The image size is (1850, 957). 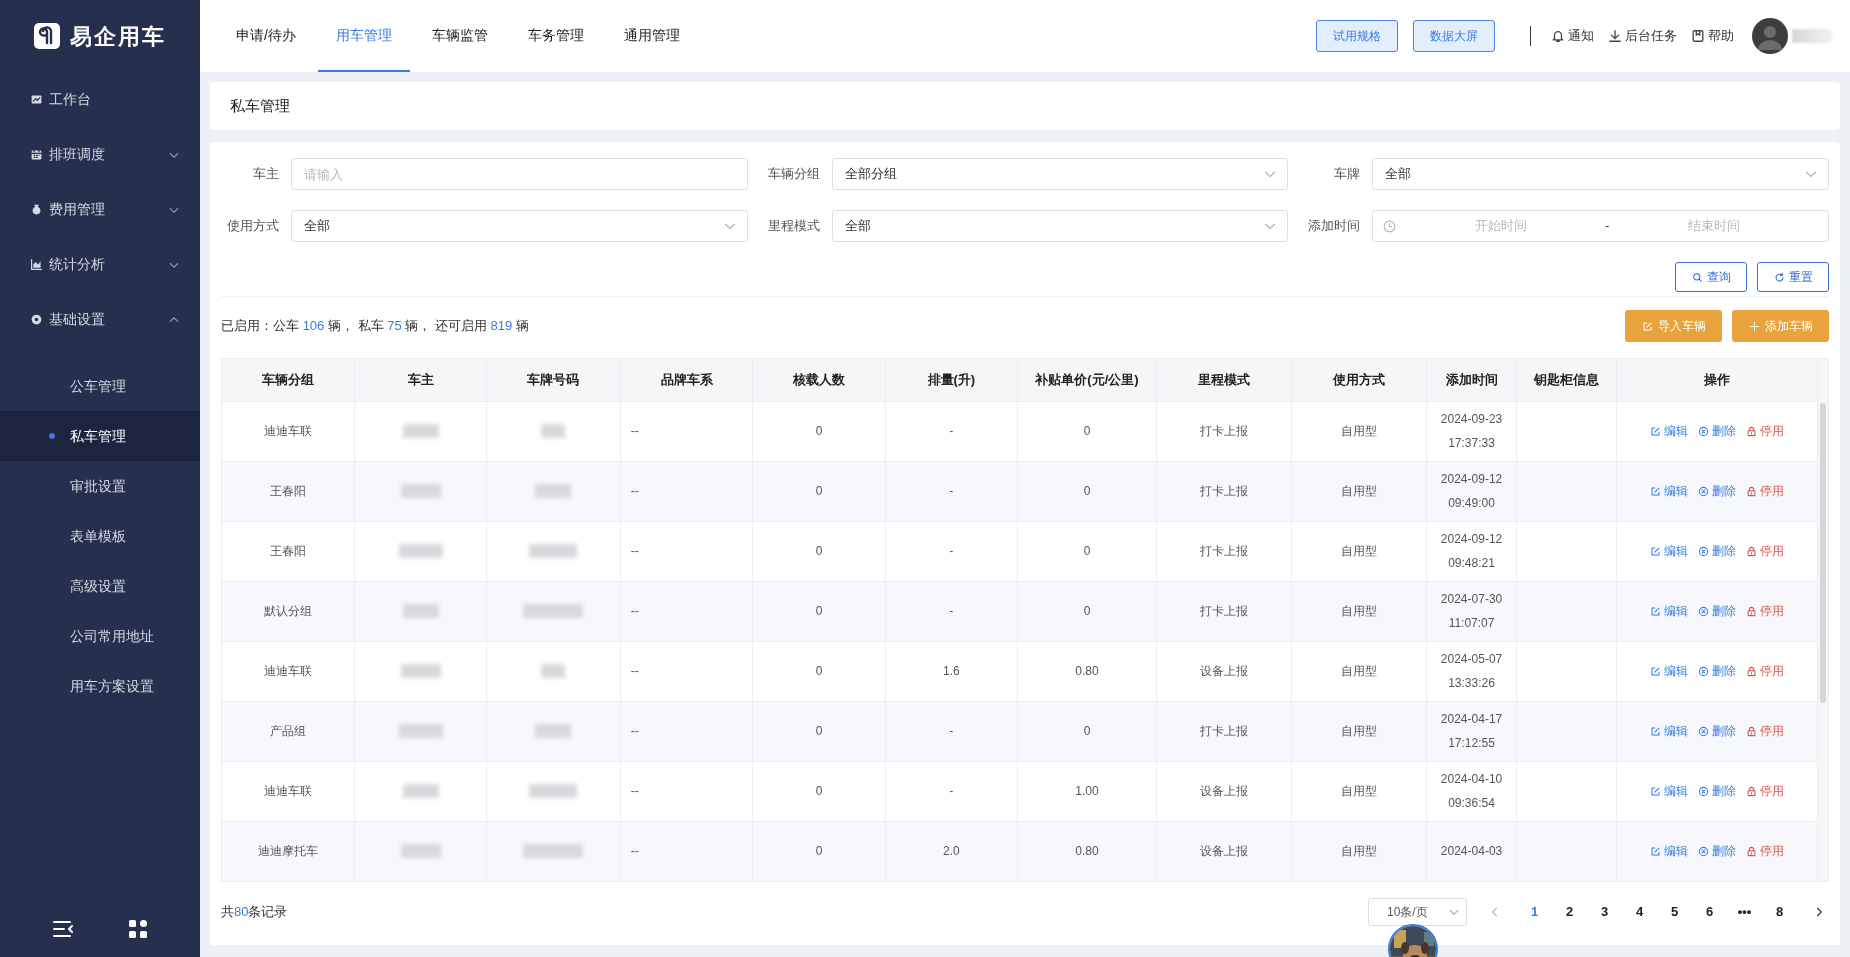 What do you see at coordinates (1572, 36) in the screenshot?
I see `header-link: 通知` at bounding box center [1572, 36].